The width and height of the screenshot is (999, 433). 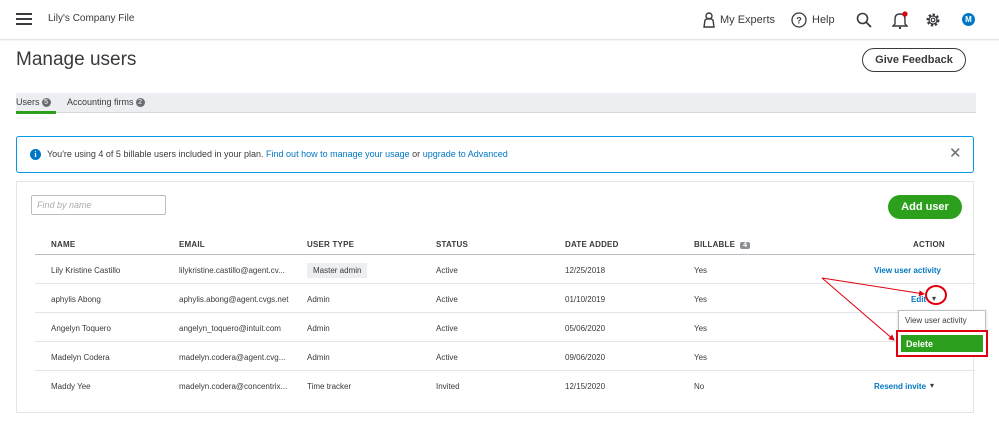 What do you see at coordinates (447, 299) in the screenshot?
I see `row-1-status: Active` at bounding box center [447, 299].